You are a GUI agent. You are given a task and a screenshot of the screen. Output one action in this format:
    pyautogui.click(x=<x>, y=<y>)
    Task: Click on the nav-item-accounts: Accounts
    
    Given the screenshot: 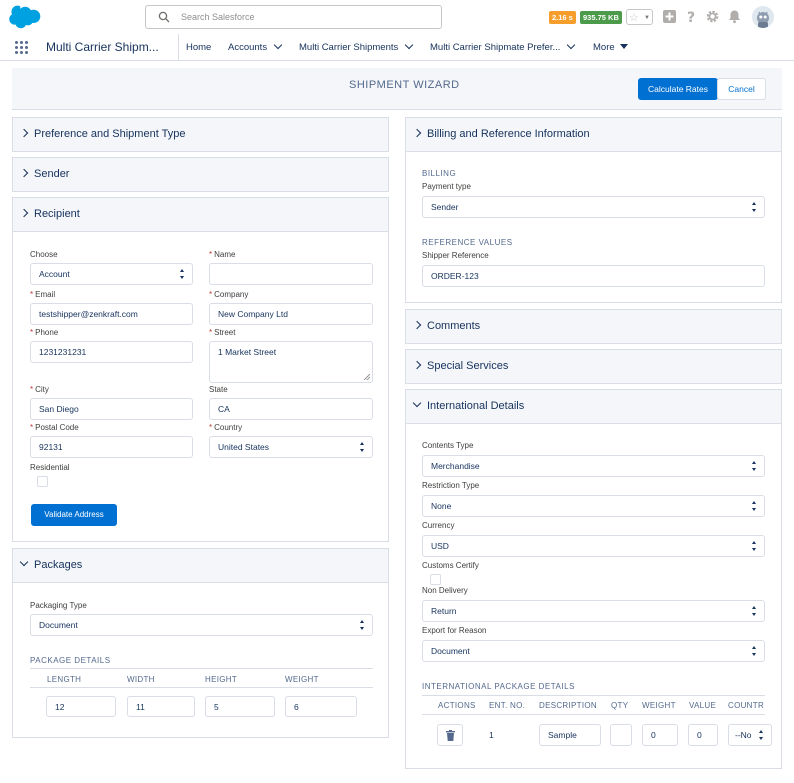 What is the action you would take?
    pyautogui.click(x=255, y=46)
    